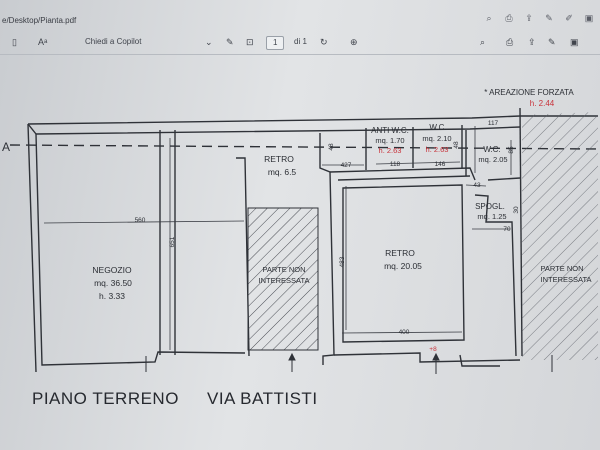  What do you see at coordinates (561, 268) in the screenshot?
I see `excluded-2-line1: PARTE NON` at bounding box center [561, 268].